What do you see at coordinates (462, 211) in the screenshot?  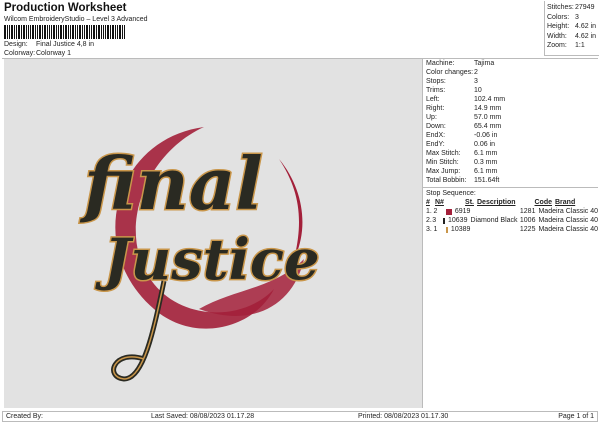 I see `stitch-count: 6919` at bounding box center [462, 211].